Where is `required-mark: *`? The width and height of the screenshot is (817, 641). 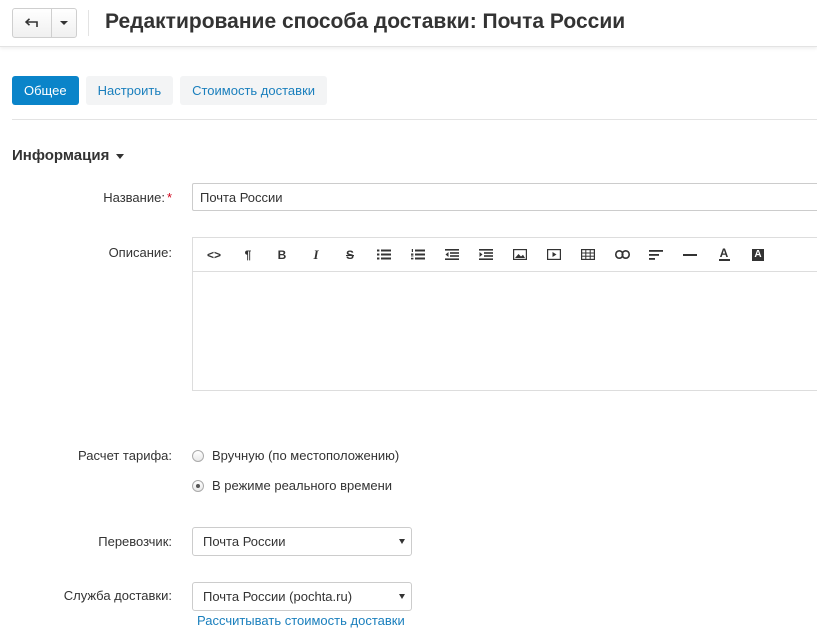
required-mark: * is located at coordinates (169, 197).